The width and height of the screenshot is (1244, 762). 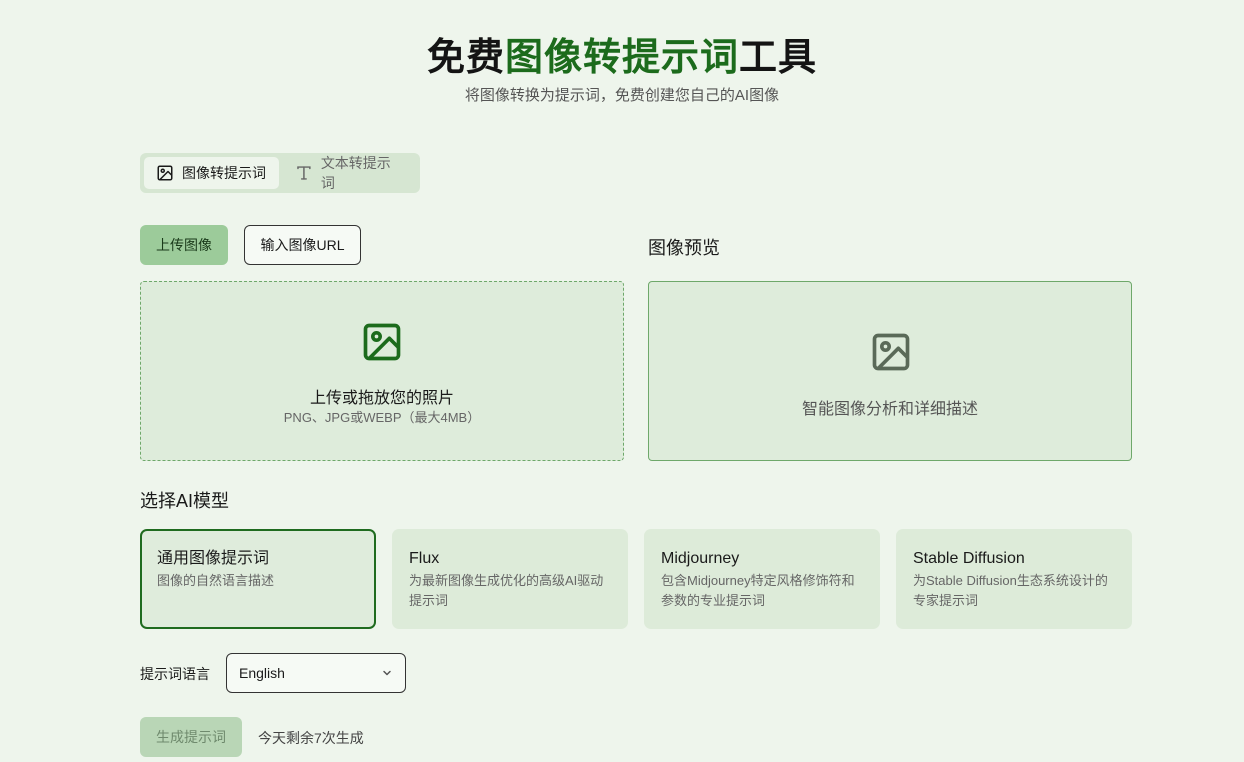 What do you see at coordinates (387, 673) in the screenshot?
I see `chevron-down-icon` at bounding box center [387, 673].